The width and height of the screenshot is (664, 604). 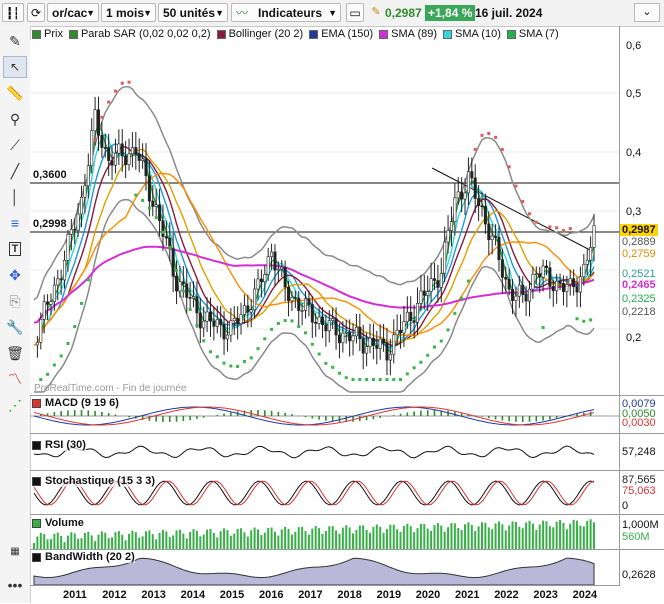 I want to click on trash-icon: 🗑, so click(x=15, y=353).